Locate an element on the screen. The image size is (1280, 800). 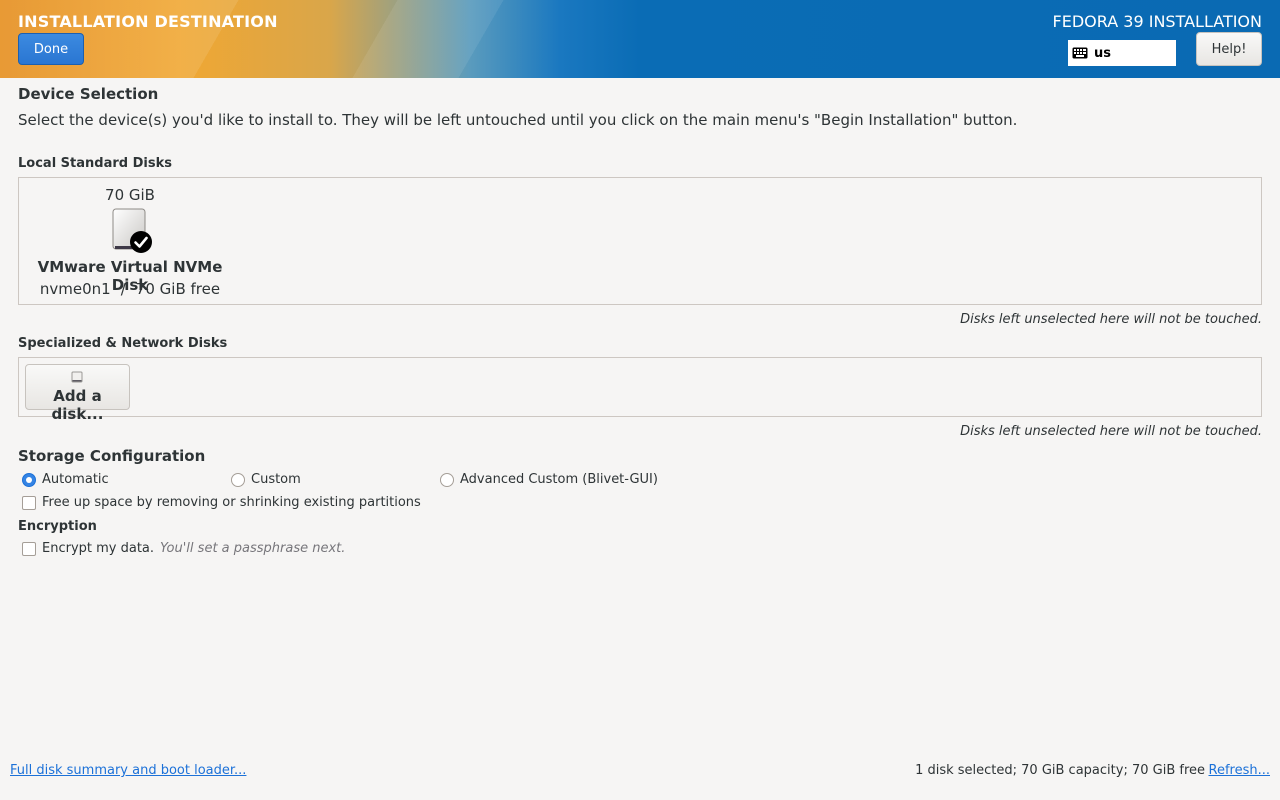
keyboard-layout-indicator: us is located at coordinates (1122, 53).